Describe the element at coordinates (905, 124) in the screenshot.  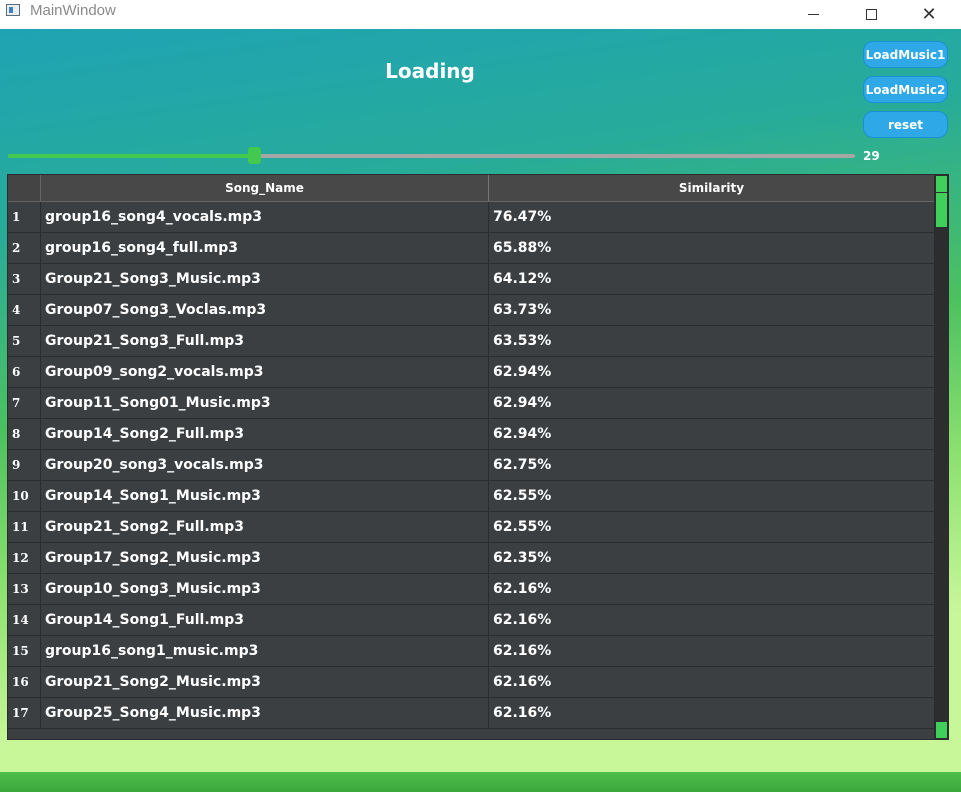
I see `reset-button: reset` at that location.